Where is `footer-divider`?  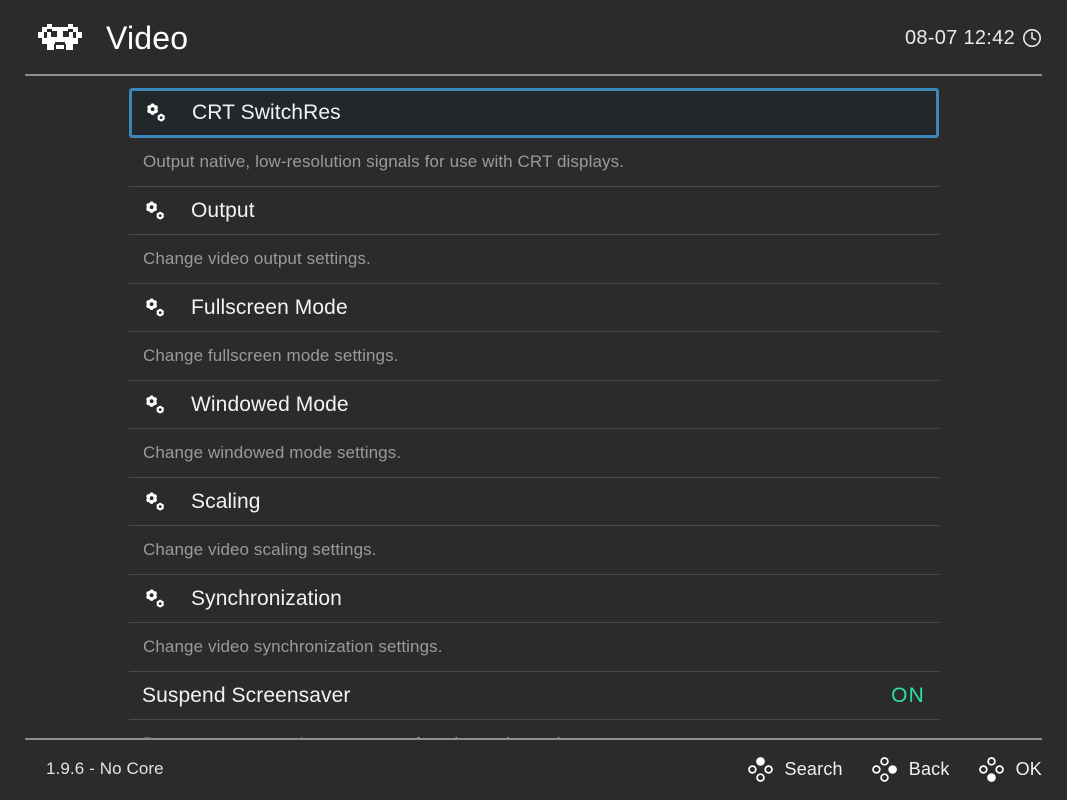
footer-divider is located at coordinates (533, 739).